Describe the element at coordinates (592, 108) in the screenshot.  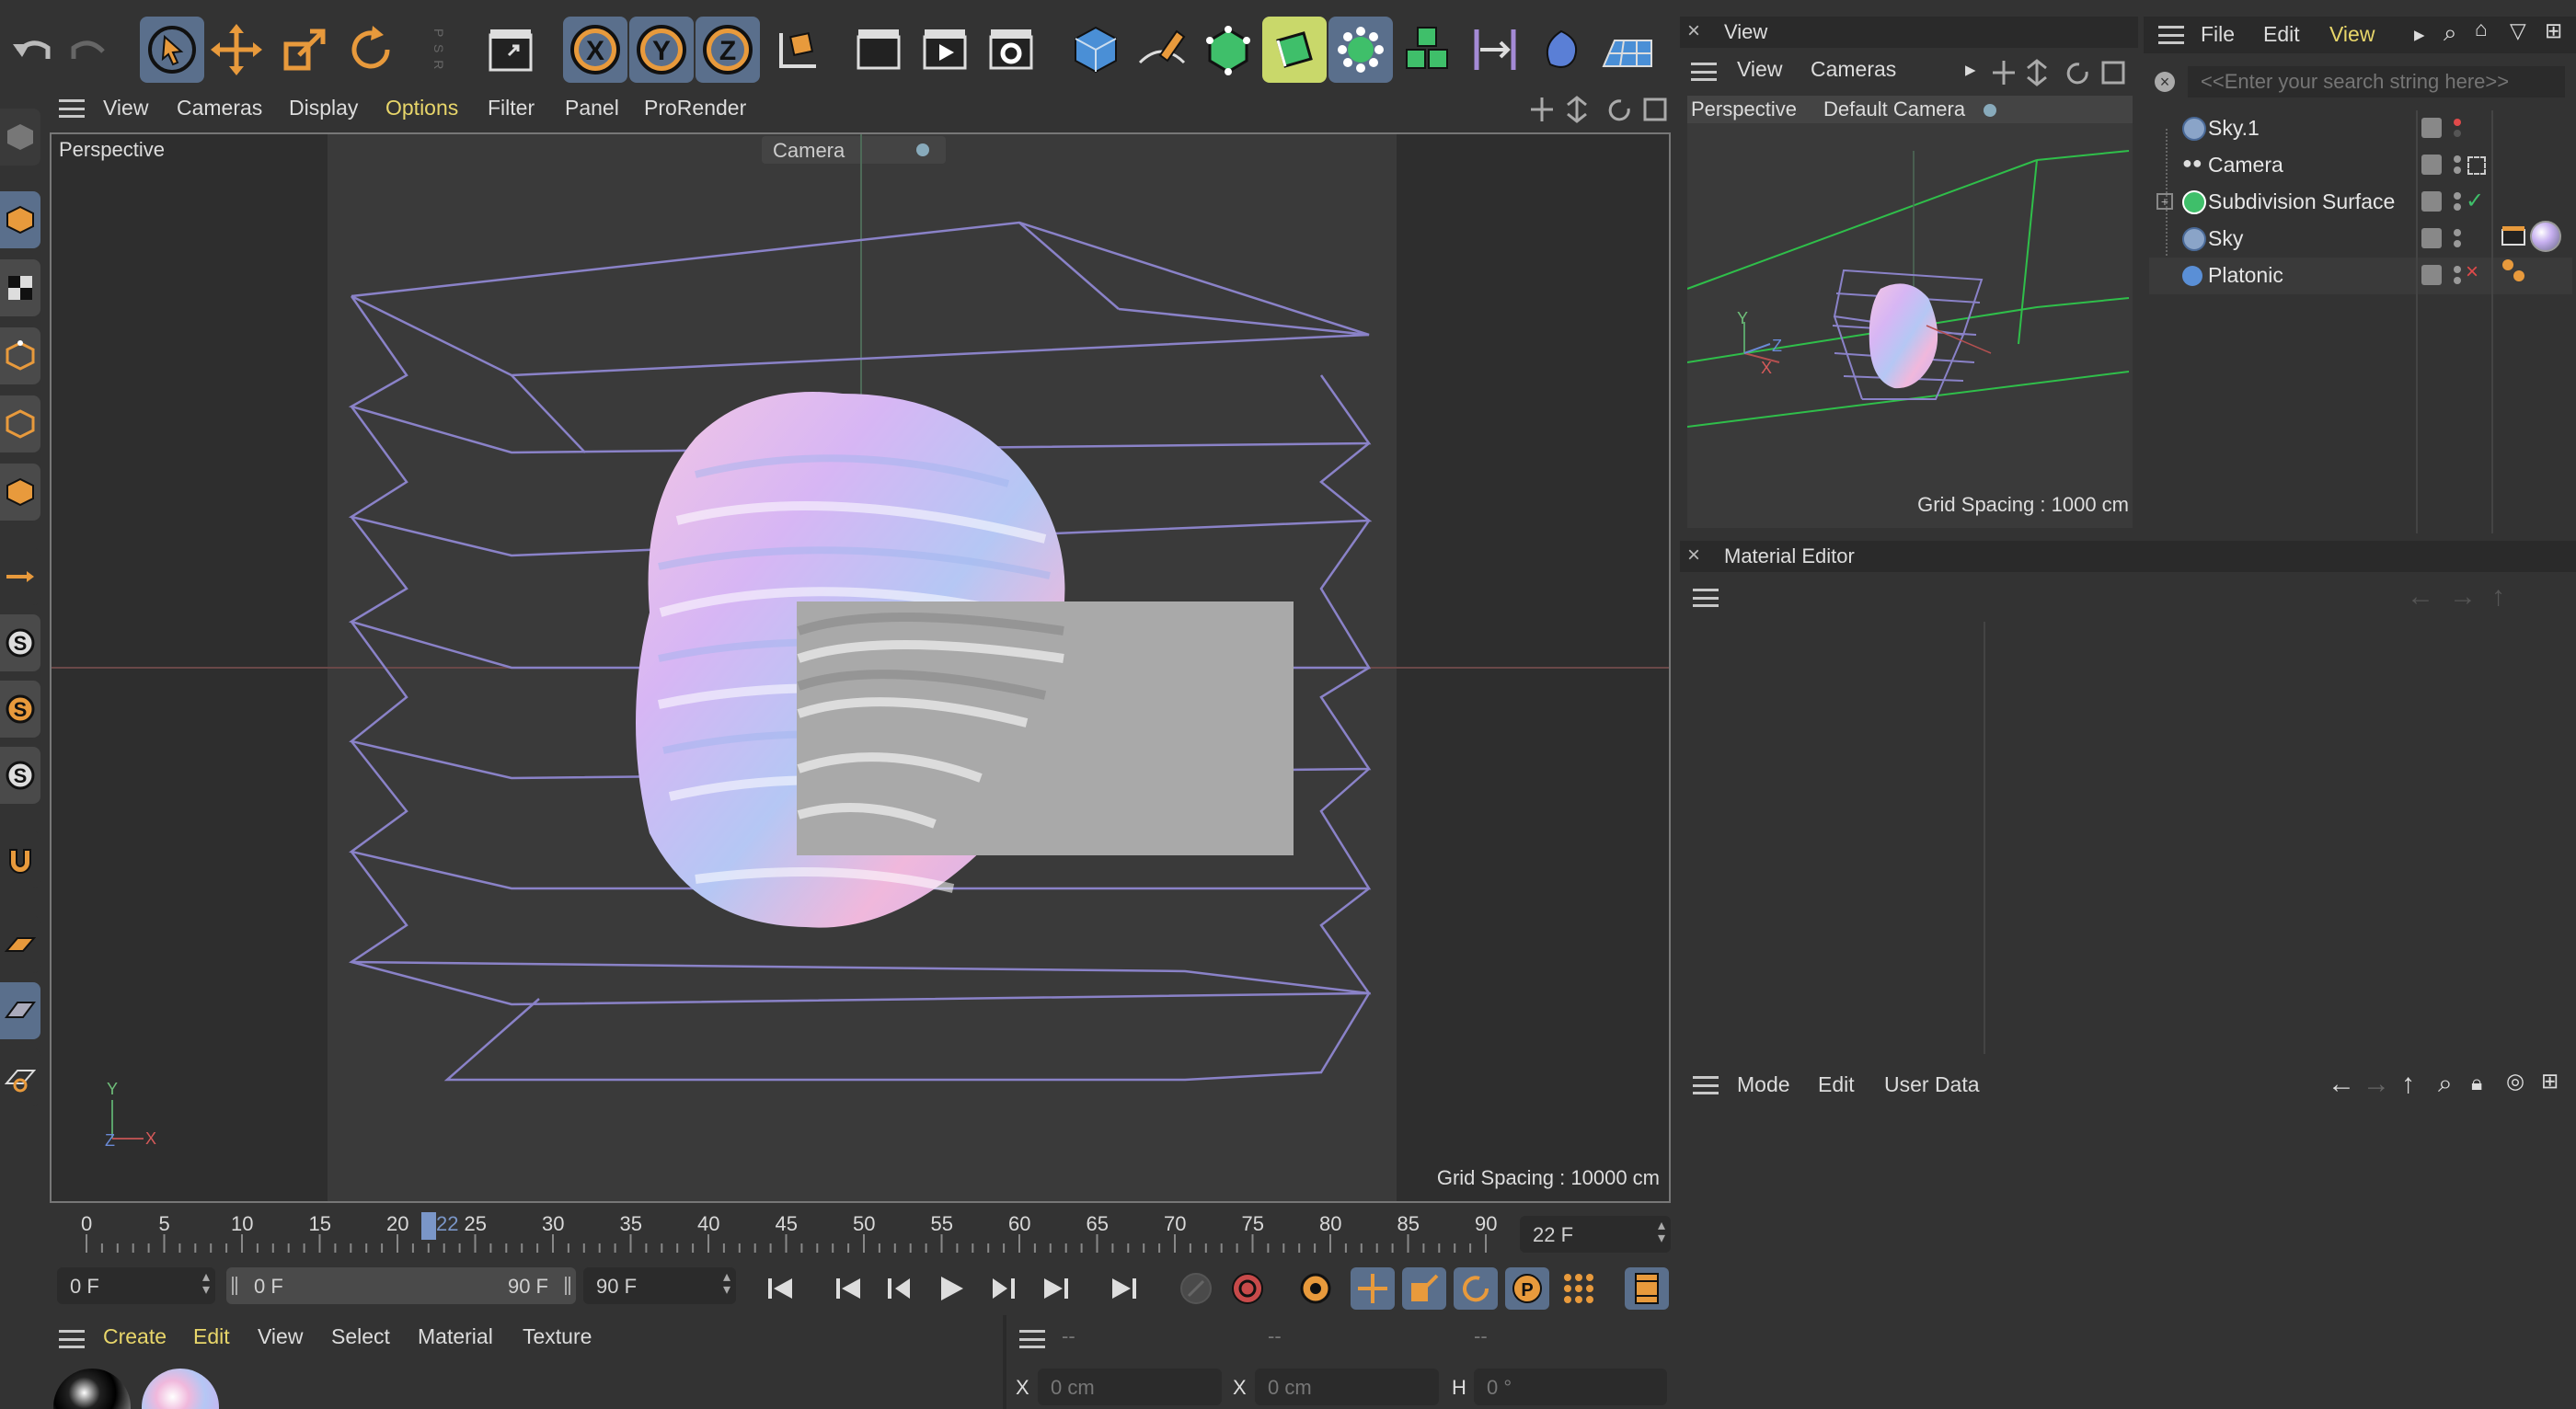
I see `menu-panel: Panel` at that location.